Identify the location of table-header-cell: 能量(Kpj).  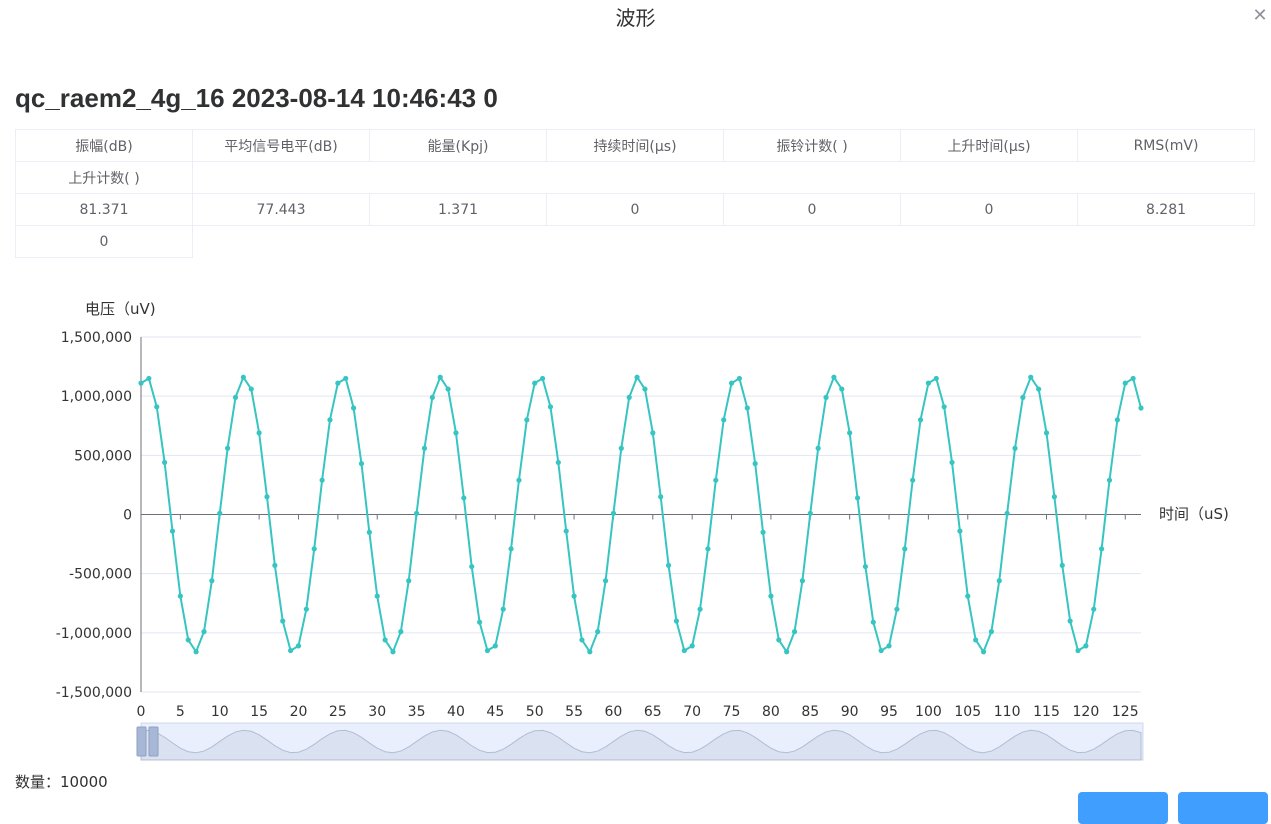
(458, 145).